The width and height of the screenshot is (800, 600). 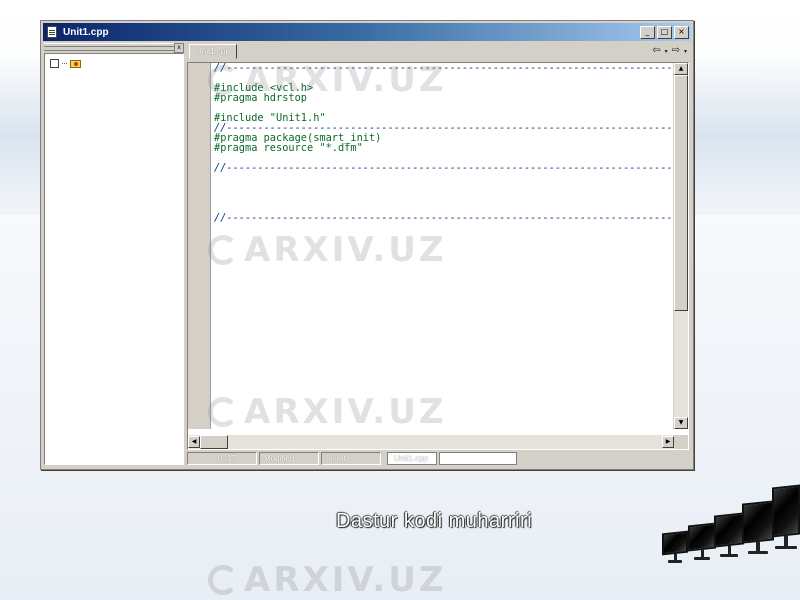 What do you see at coordinates (222, 458) in the screenshot?
I see `cursor-position: 0: 17` at bounding box center [222, 458].